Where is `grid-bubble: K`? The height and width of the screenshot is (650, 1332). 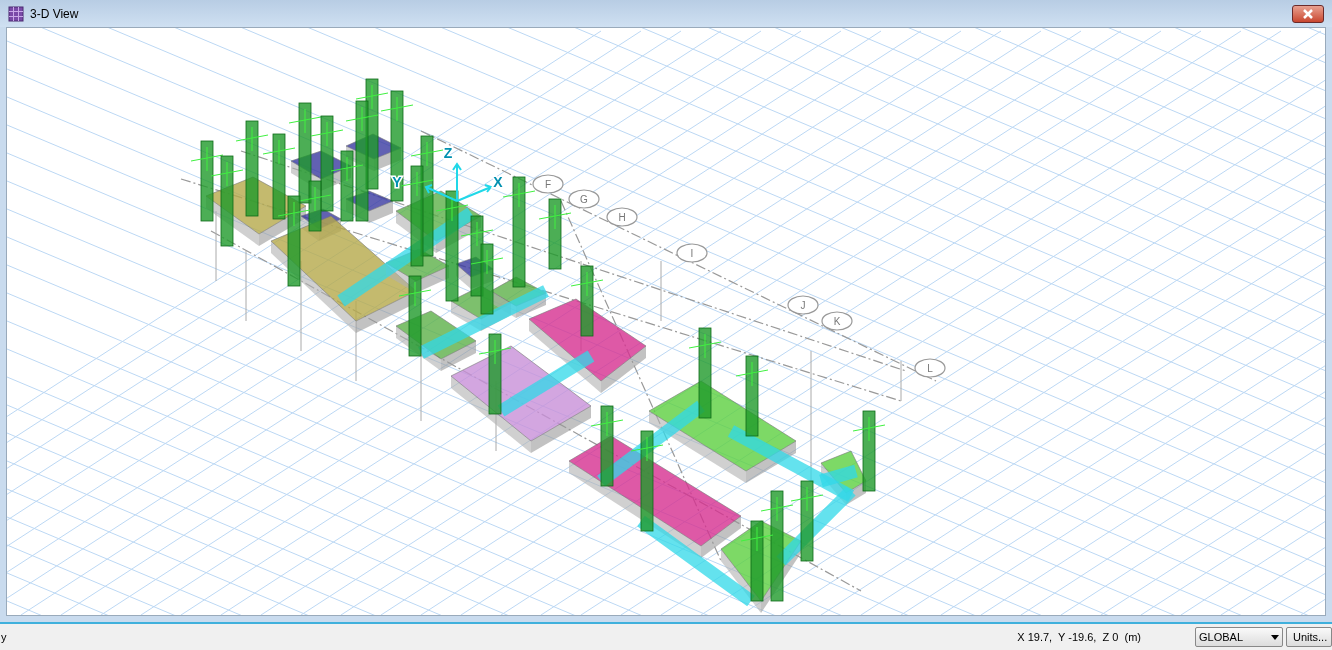
grid-bubble: K is located at coordinates (837, 321).